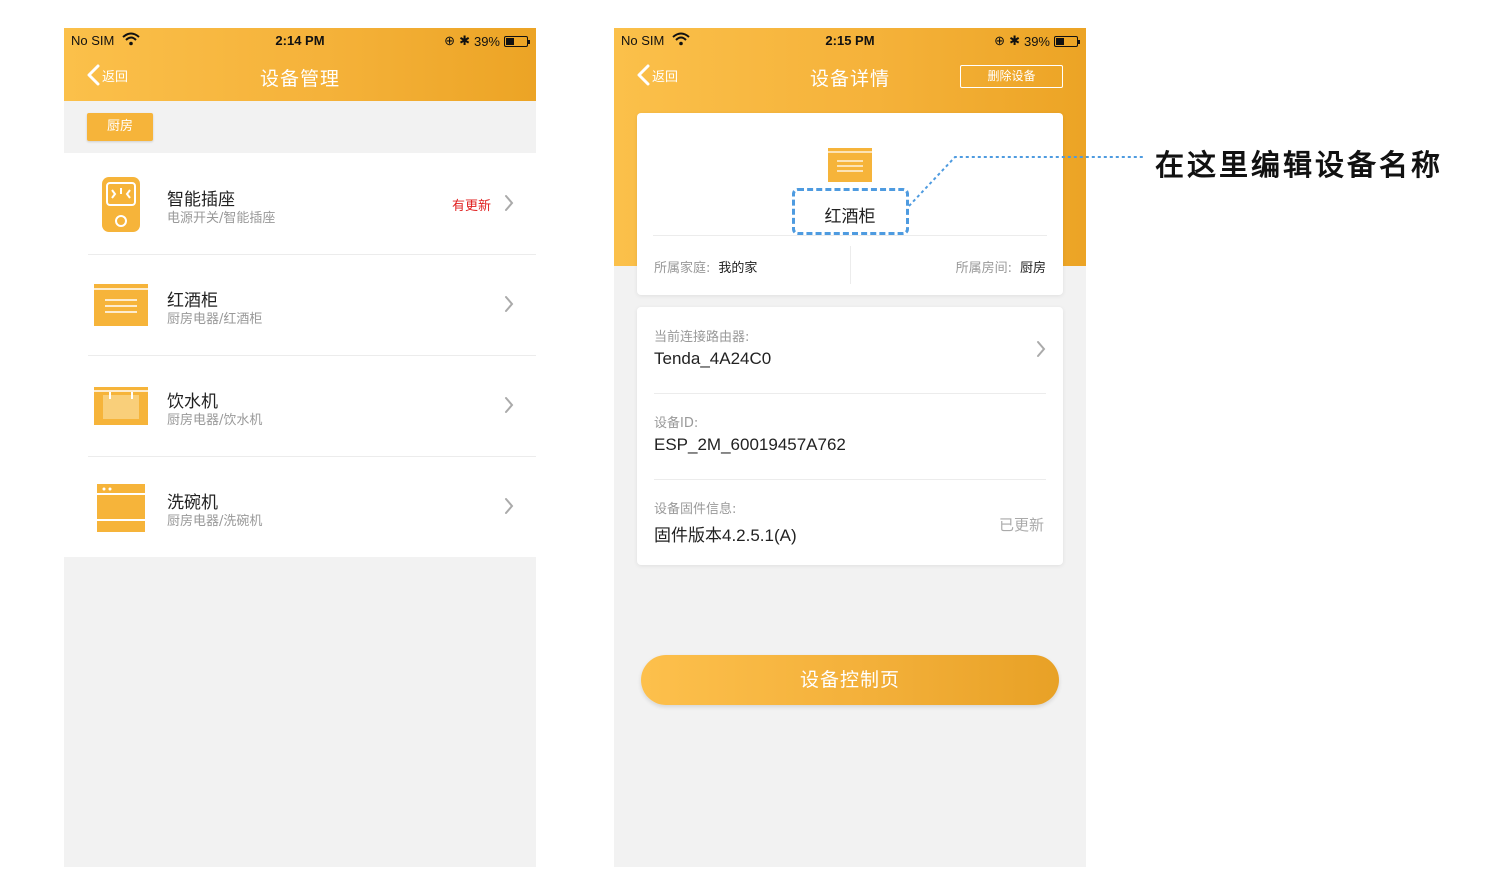 This screenshot has width=1500, height=896. What do you see at coordinates (695, 509) in the screenshot?
I see `firmware-label: 设备固件信息:` at bounding box center [695, 509].